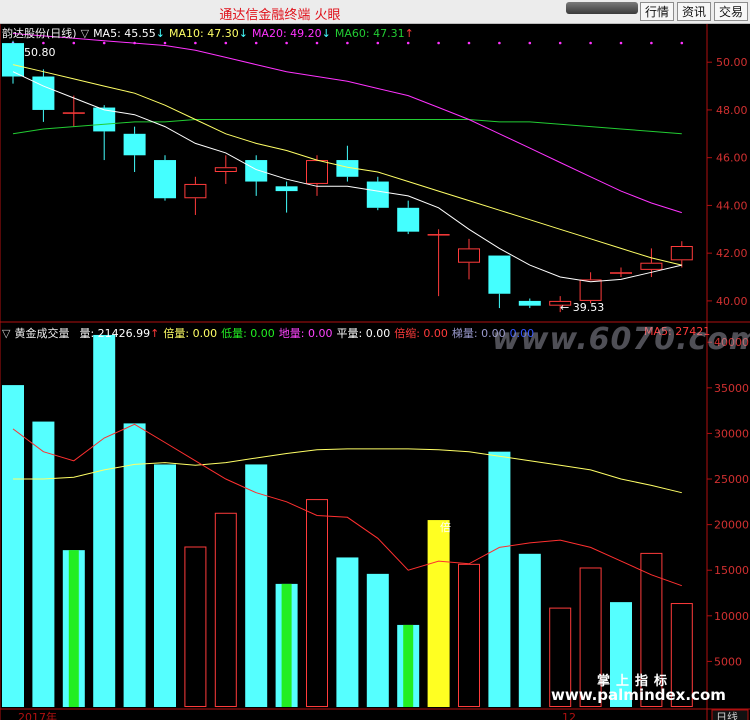 This screenshot has width=750, height=720. I want to click on price-tick-label: 40.00, so click(732, 301).